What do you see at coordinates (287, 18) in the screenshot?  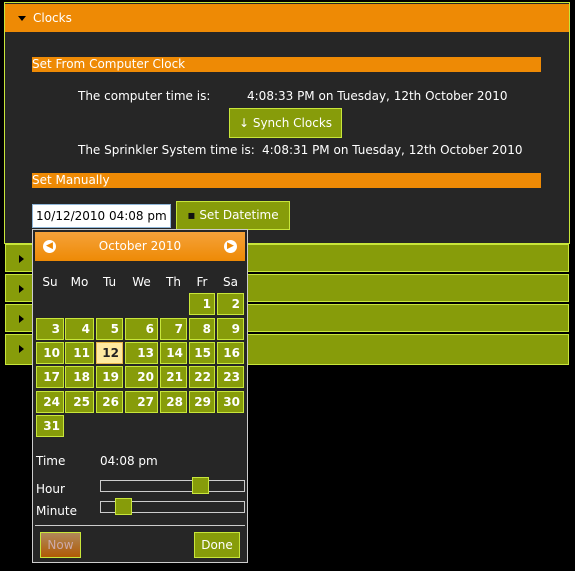 I see `clocks-accordion-header: Clocks` at bounding box center [287, 18].